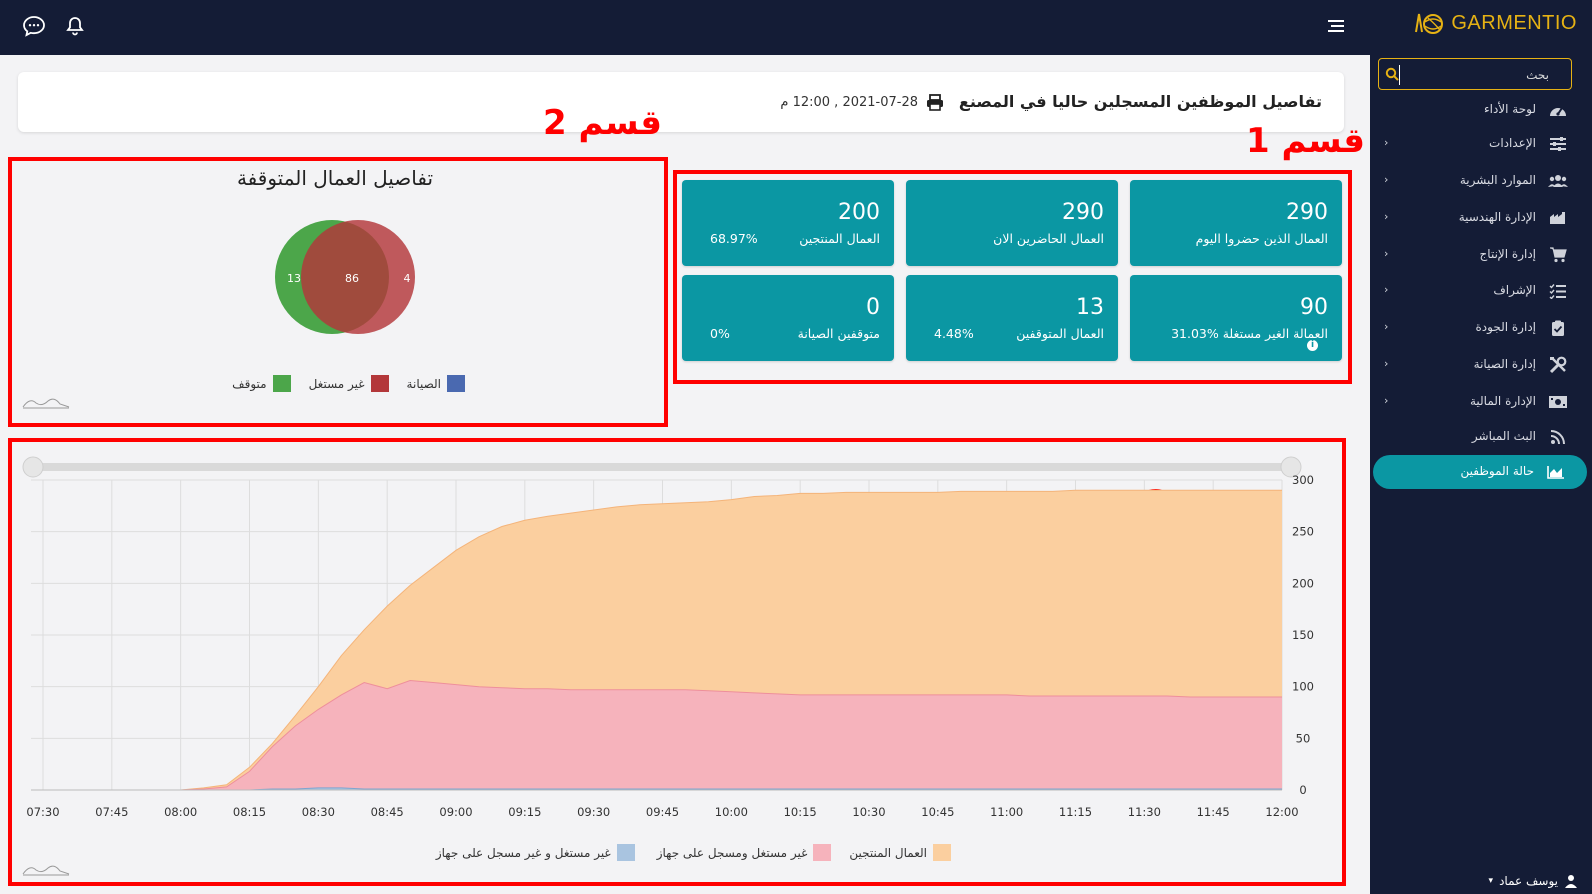 The image size is (1592, 894). I want to click on legend-label: غير مستغل ومسجل على جهاز, so click(732, 852).